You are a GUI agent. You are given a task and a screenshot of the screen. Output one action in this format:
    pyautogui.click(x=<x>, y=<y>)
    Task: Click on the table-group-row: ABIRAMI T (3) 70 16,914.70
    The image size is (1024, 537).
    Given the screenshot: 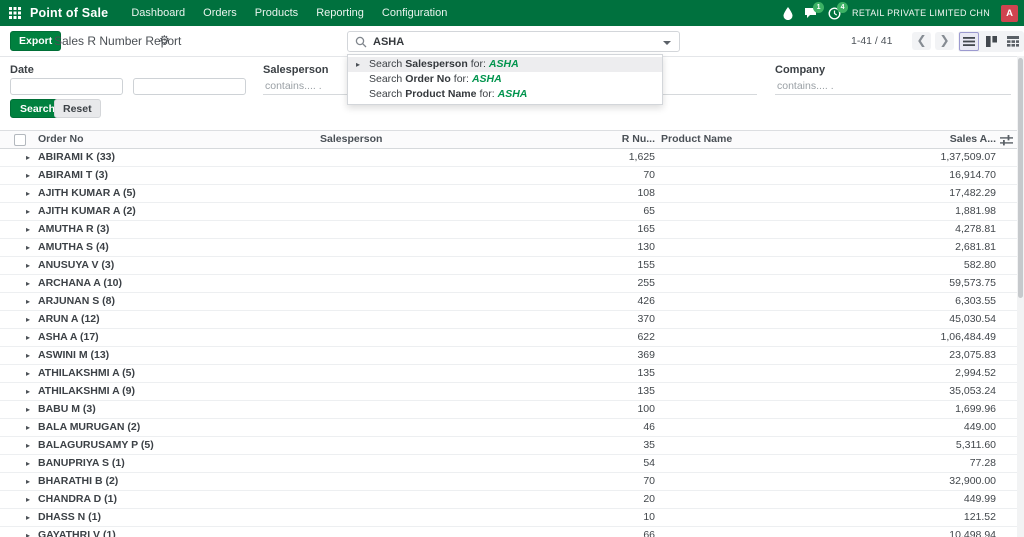 What is the action you would take?
    pyautogui.click(x=508, y=176)
    